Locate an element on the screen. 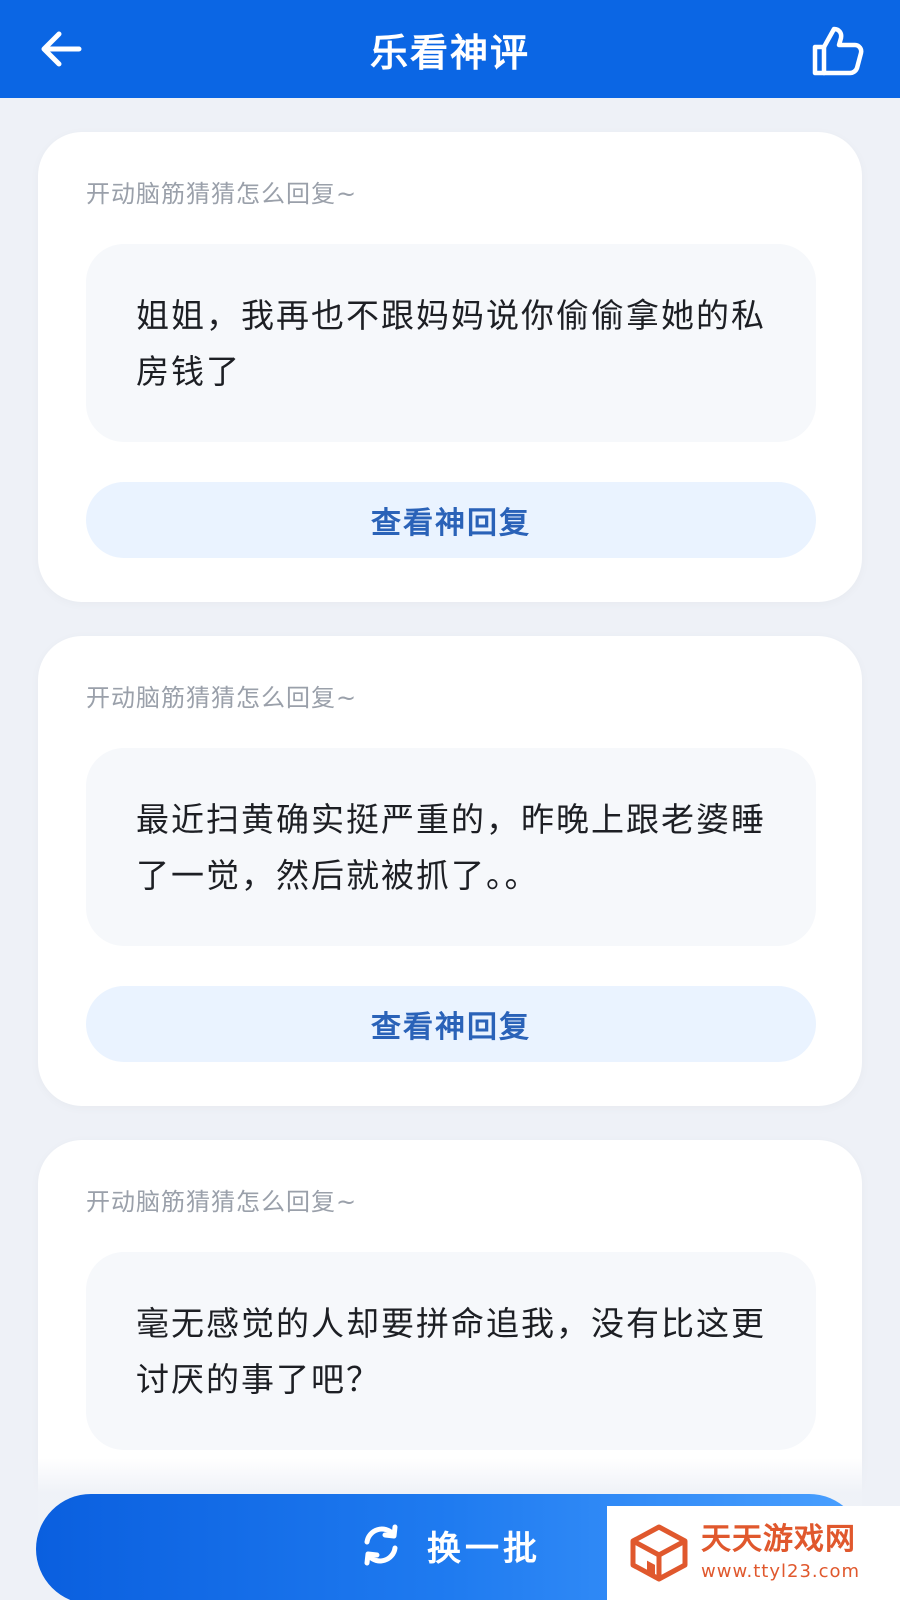 The width and height of the screenshot is (900, 1600). site-watermark: 天天游戏网 www.ttyl23.com is located at coordinates (753, 1553).